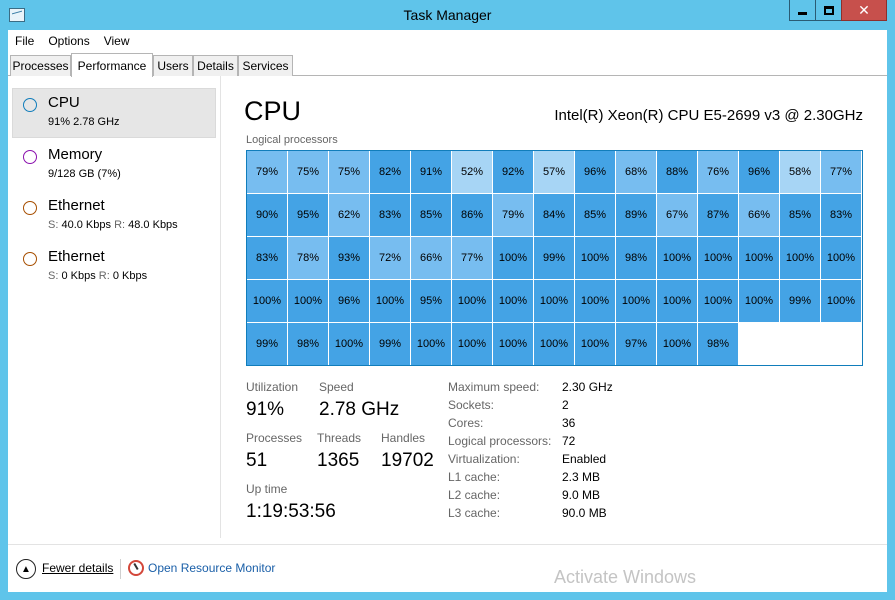  I want to click on receive-label: R:, so click(104, 276).